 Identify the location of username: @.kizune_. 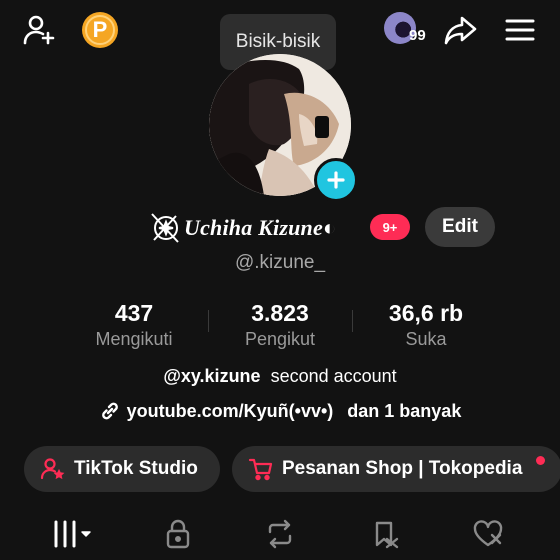
(280, 262).